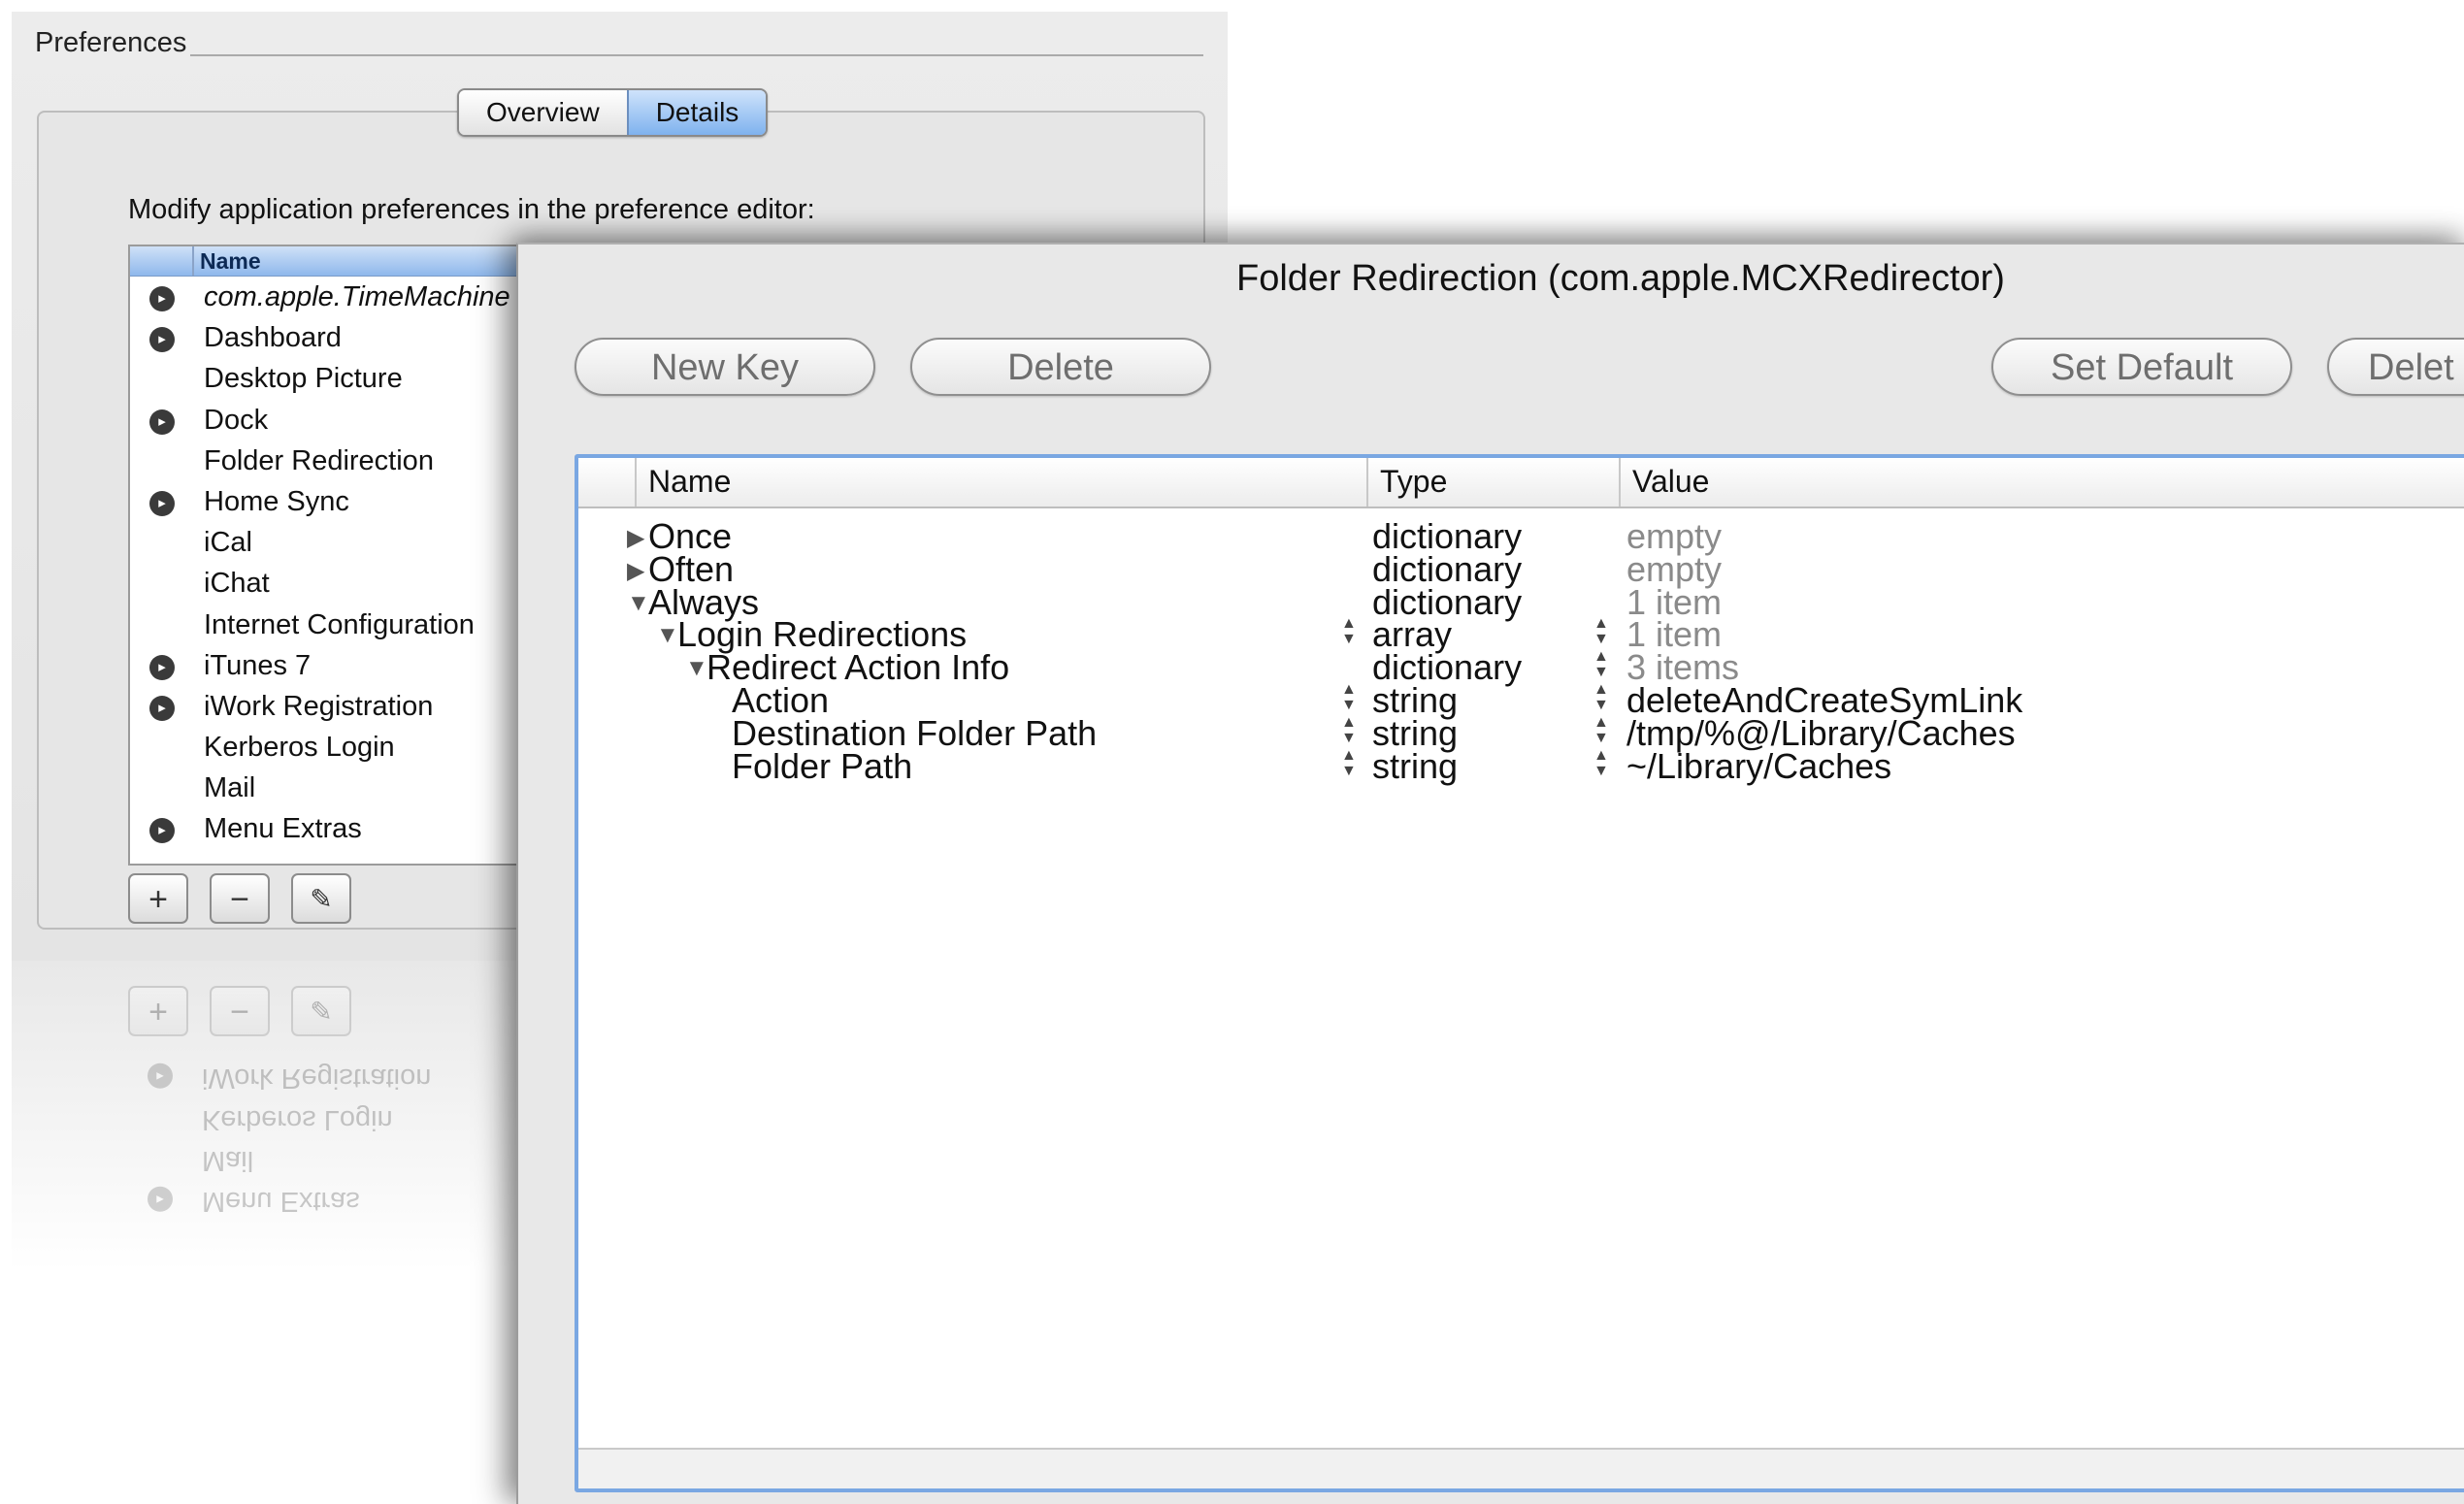  Describe the element at coordinates (696, 112) in the screenshot. I see `tab-details: Details` at that location.